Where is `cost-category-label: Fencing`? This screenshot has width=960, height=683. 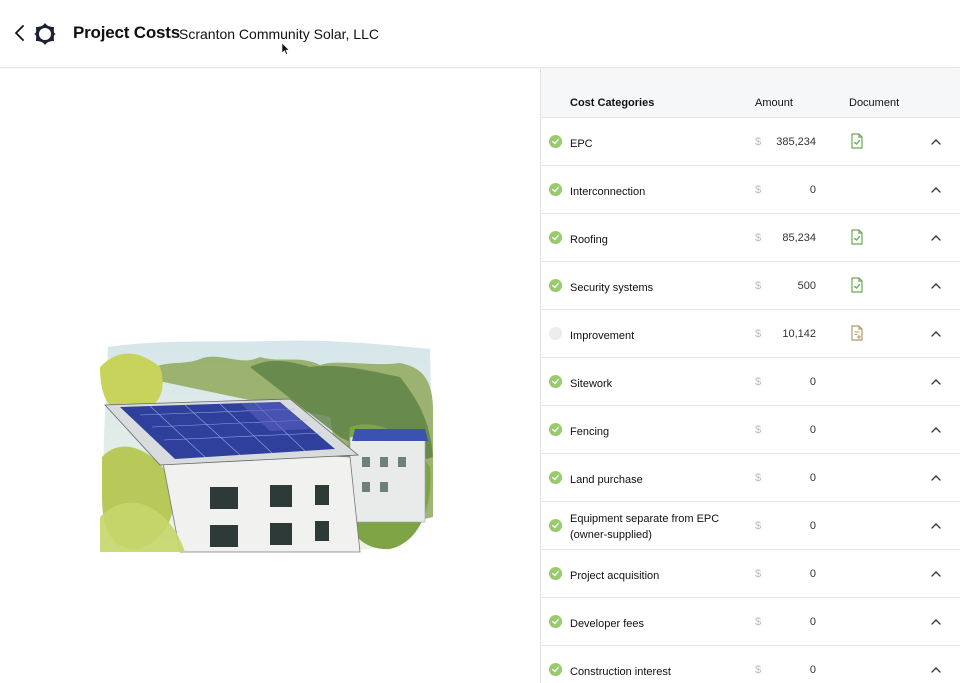
cost-category-label: Fencing is located at coordinates (590, 432).